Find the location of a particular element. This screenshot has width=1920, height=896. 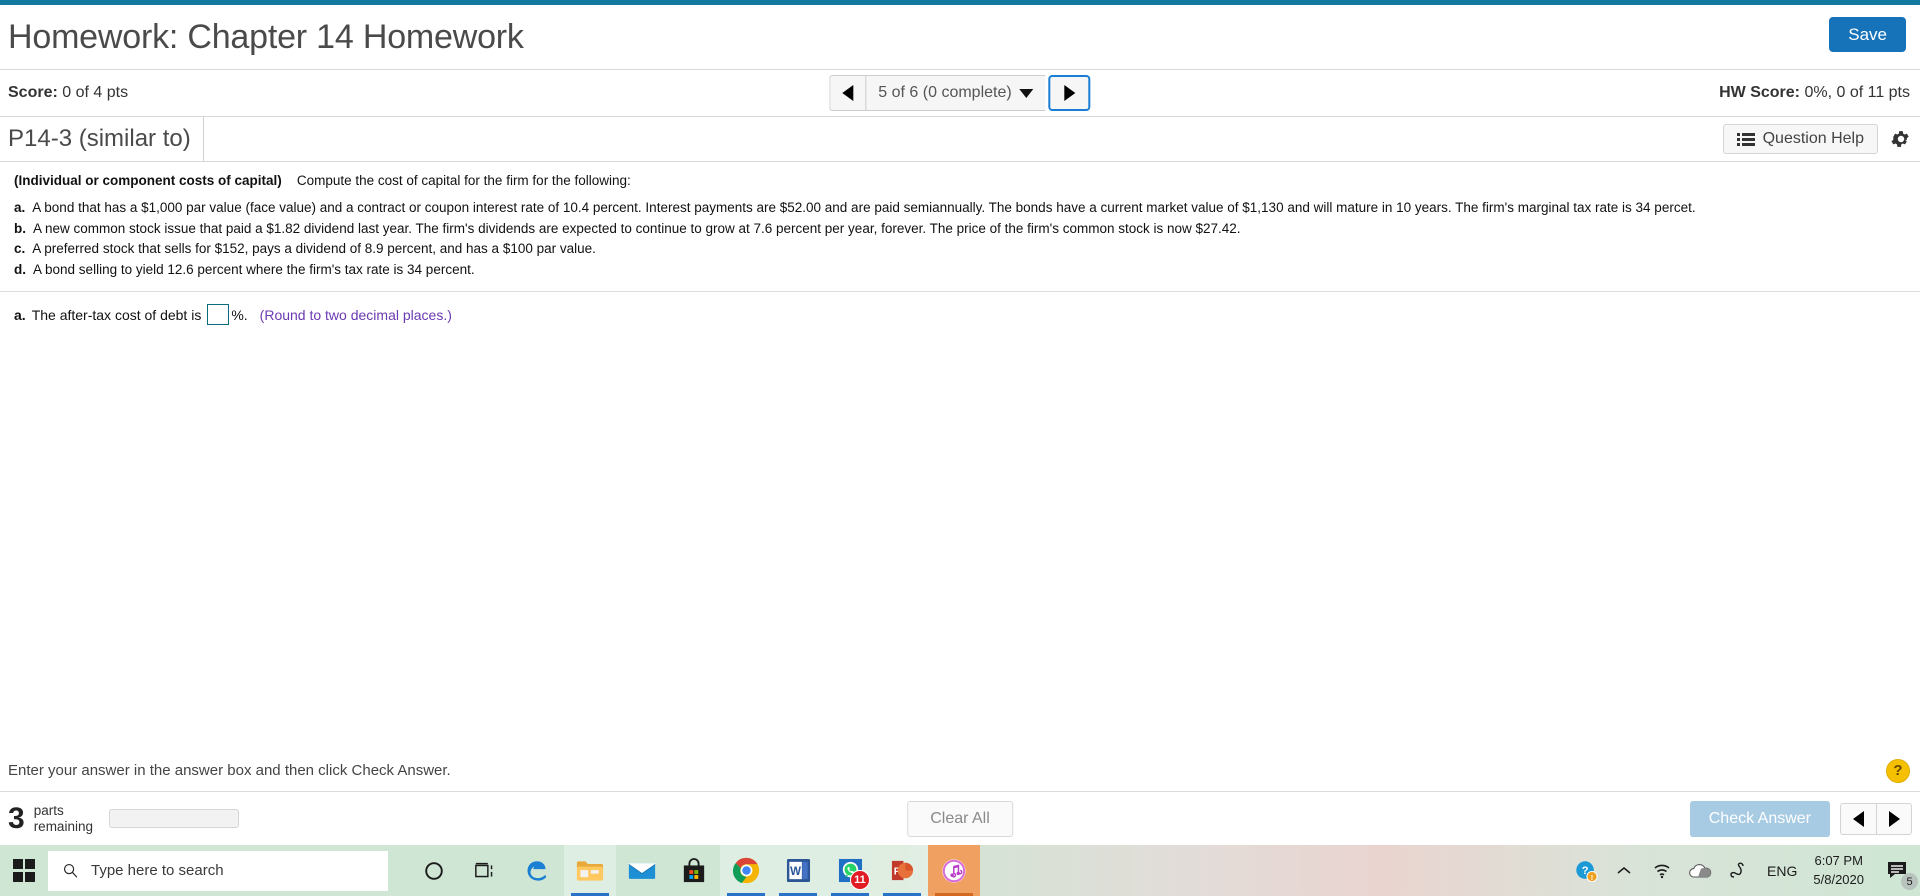

parts-remaining-line2: remaining is located at coordinates (63, 826).